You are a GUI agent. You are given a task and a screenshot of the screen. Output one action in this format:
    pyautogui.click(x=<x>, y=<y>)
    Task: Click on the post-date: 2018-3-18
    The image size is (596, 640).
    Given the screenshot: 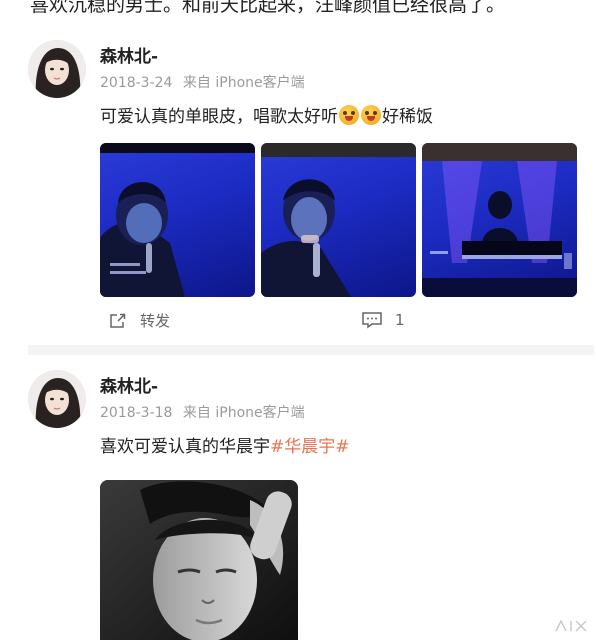 What is the action you would take?
    pyautogui.click(x=136, y=413)
    